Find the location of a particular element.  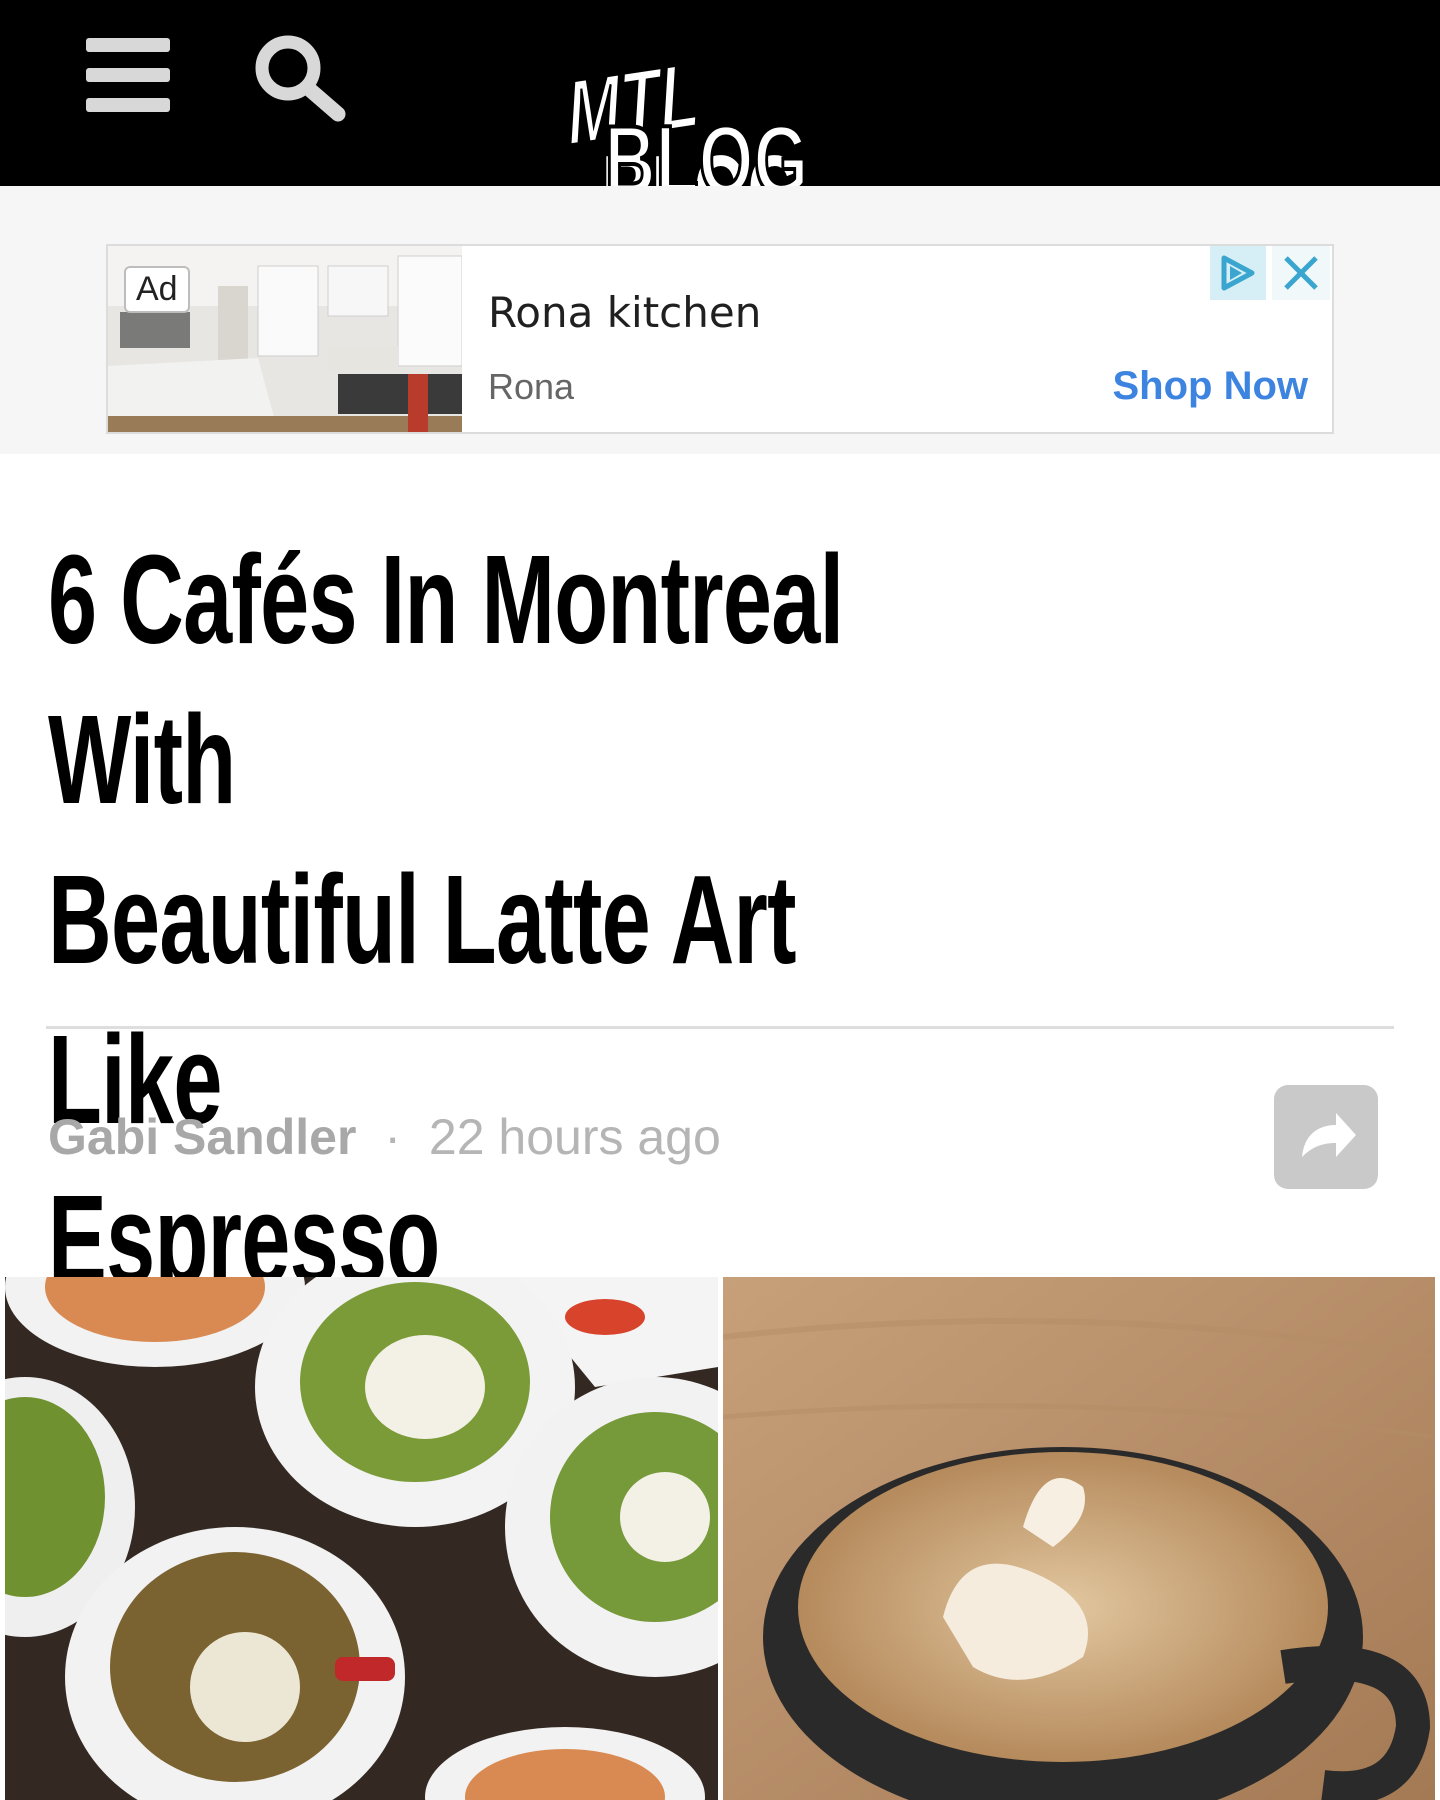

share-button is located at coordinates (1326, 1137).